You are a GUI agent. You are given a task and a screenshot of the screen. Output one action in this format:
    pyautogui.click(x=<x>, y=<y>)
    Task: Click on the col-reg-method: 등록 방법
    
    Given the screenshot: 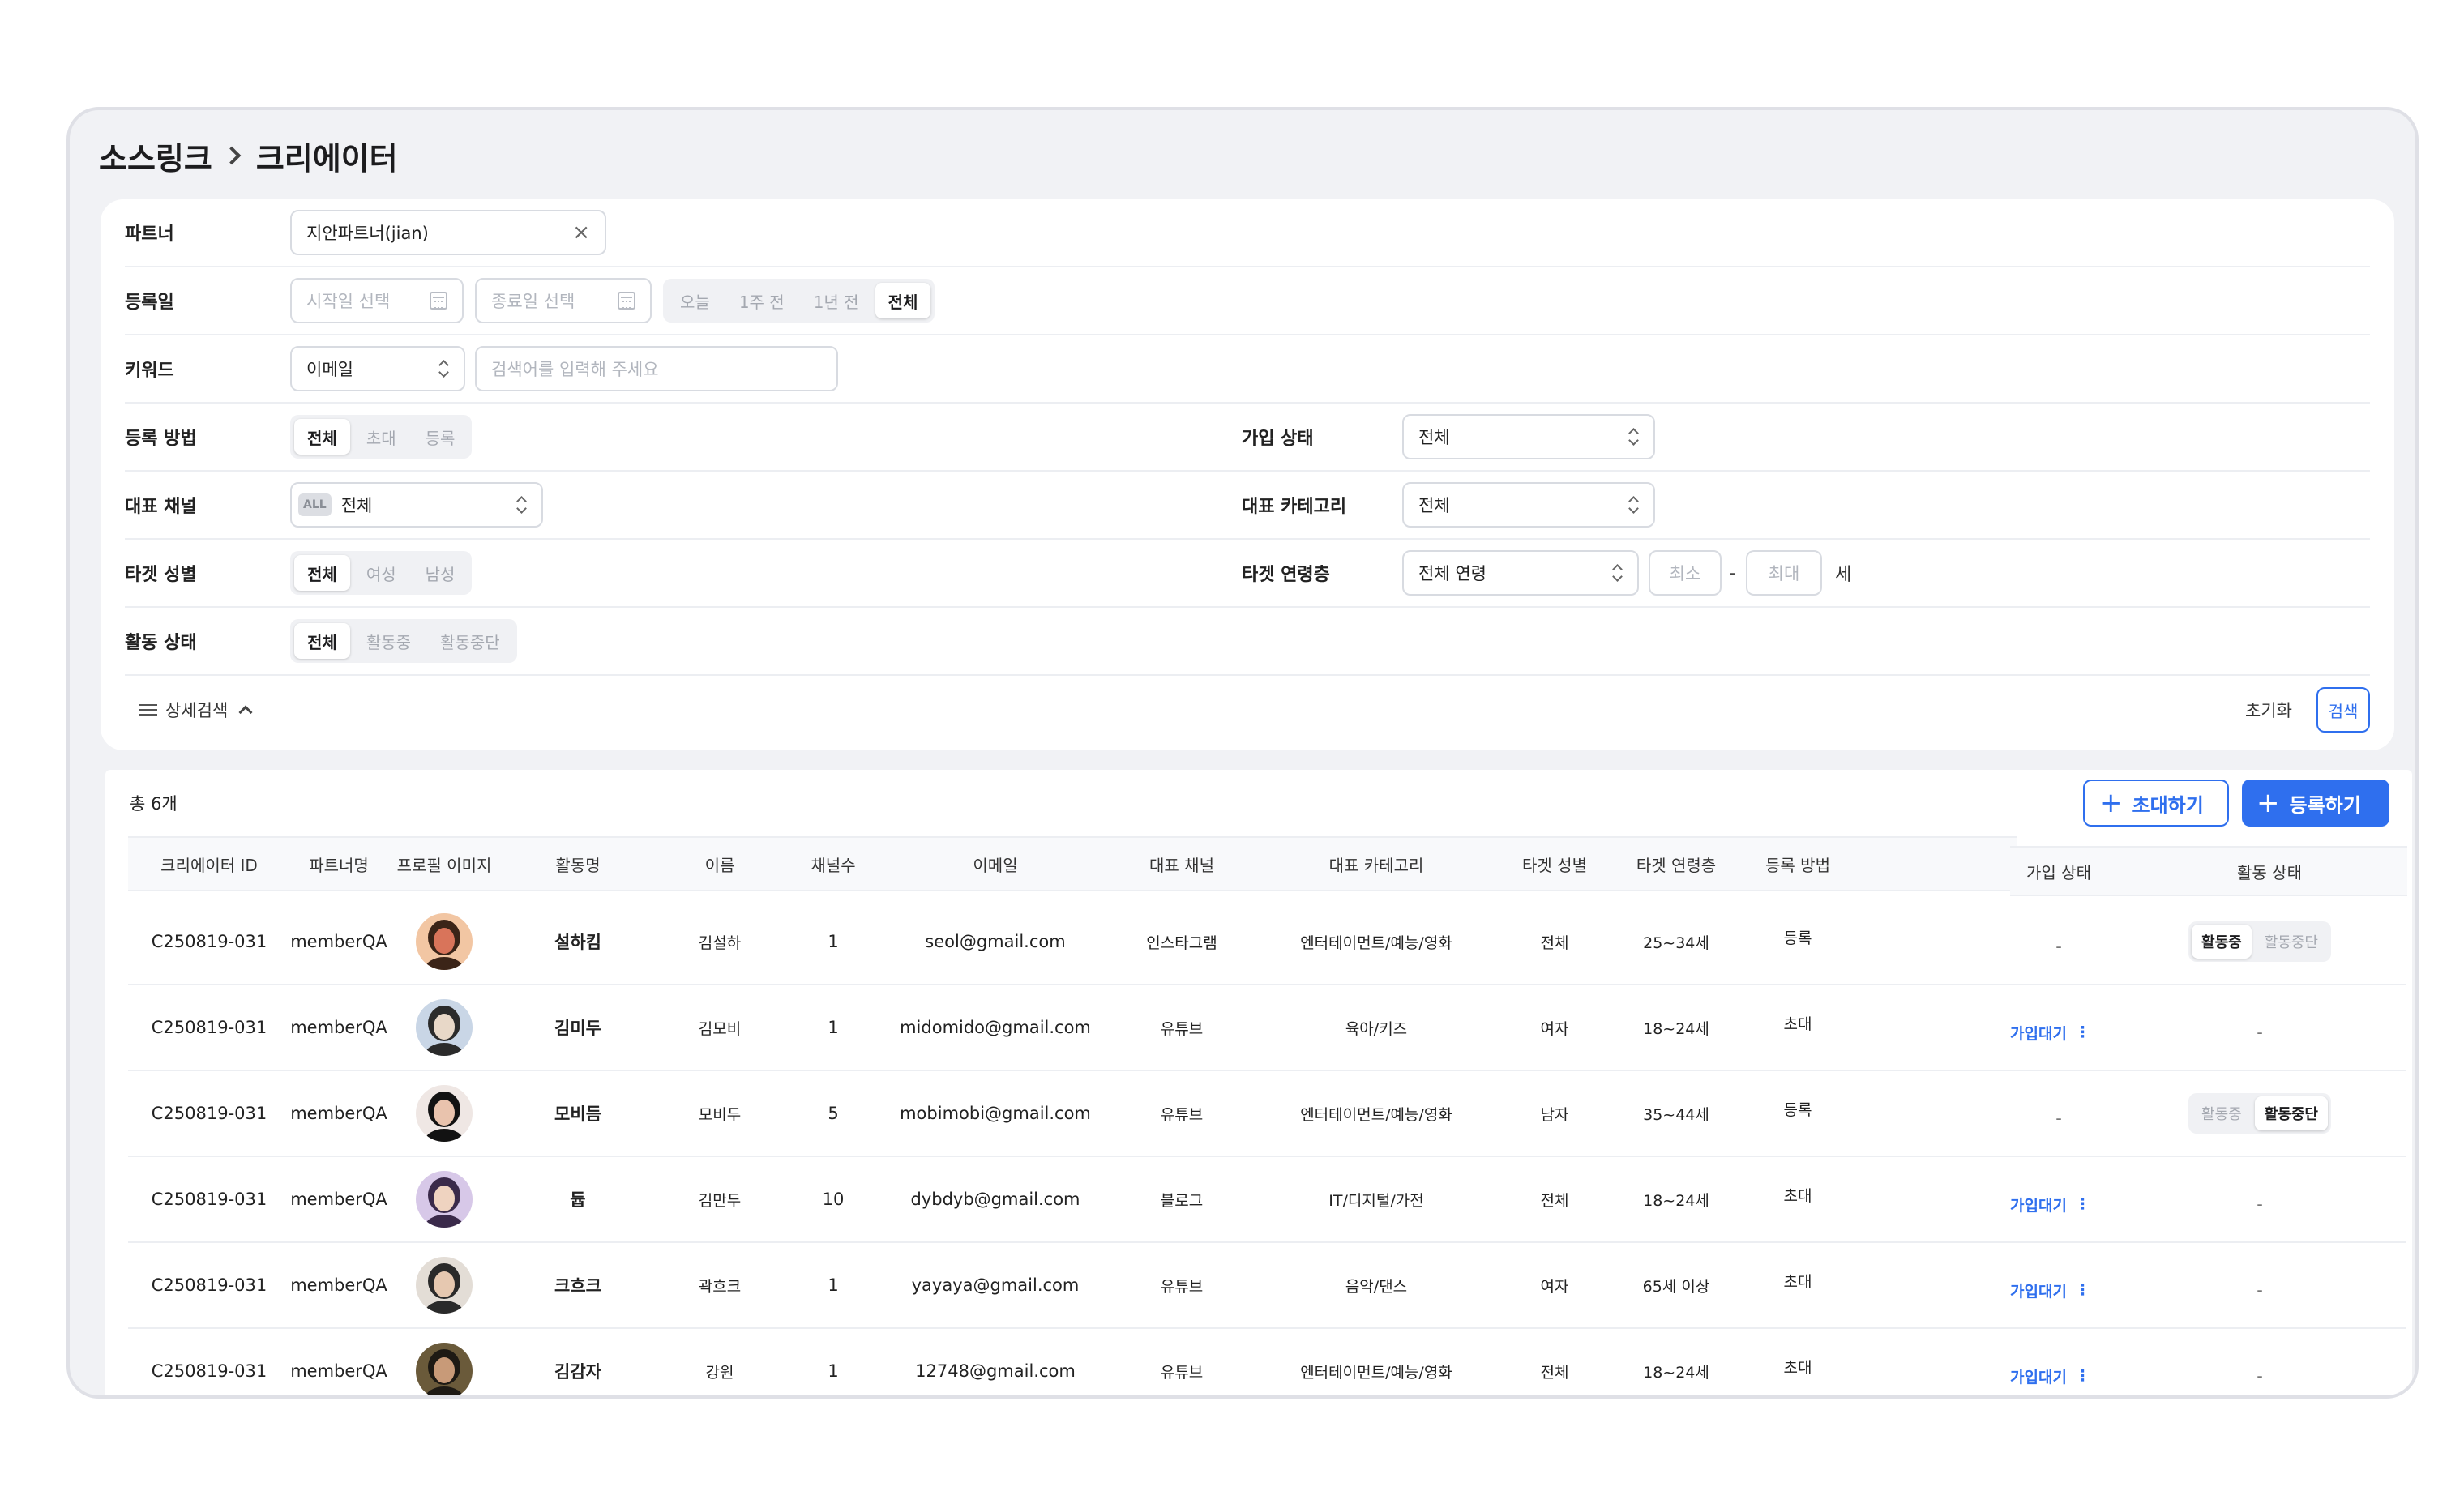 What is the action you would take?
    pyautogui.click(x=1797, y=864)
    